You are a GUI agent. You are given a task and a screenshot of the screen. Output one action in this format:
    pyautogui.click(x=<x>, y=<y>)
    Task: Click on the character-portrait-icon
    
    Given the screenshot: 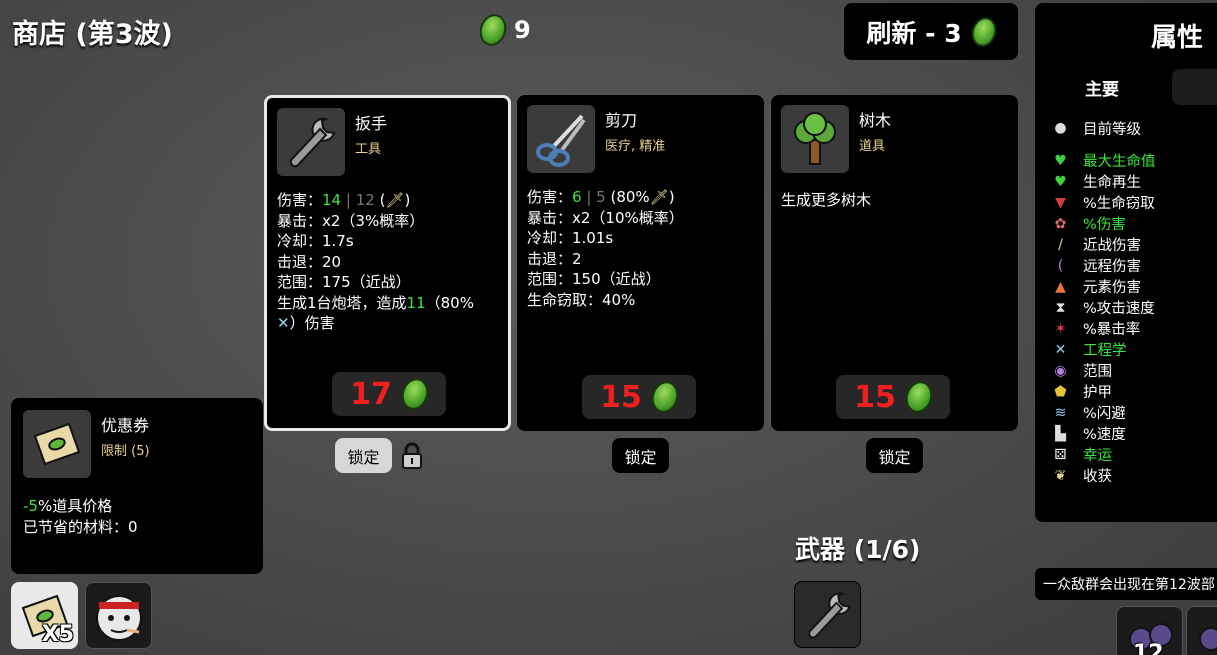 What is the action you would take?
    pyautogui.click(x=118, y=617)
    